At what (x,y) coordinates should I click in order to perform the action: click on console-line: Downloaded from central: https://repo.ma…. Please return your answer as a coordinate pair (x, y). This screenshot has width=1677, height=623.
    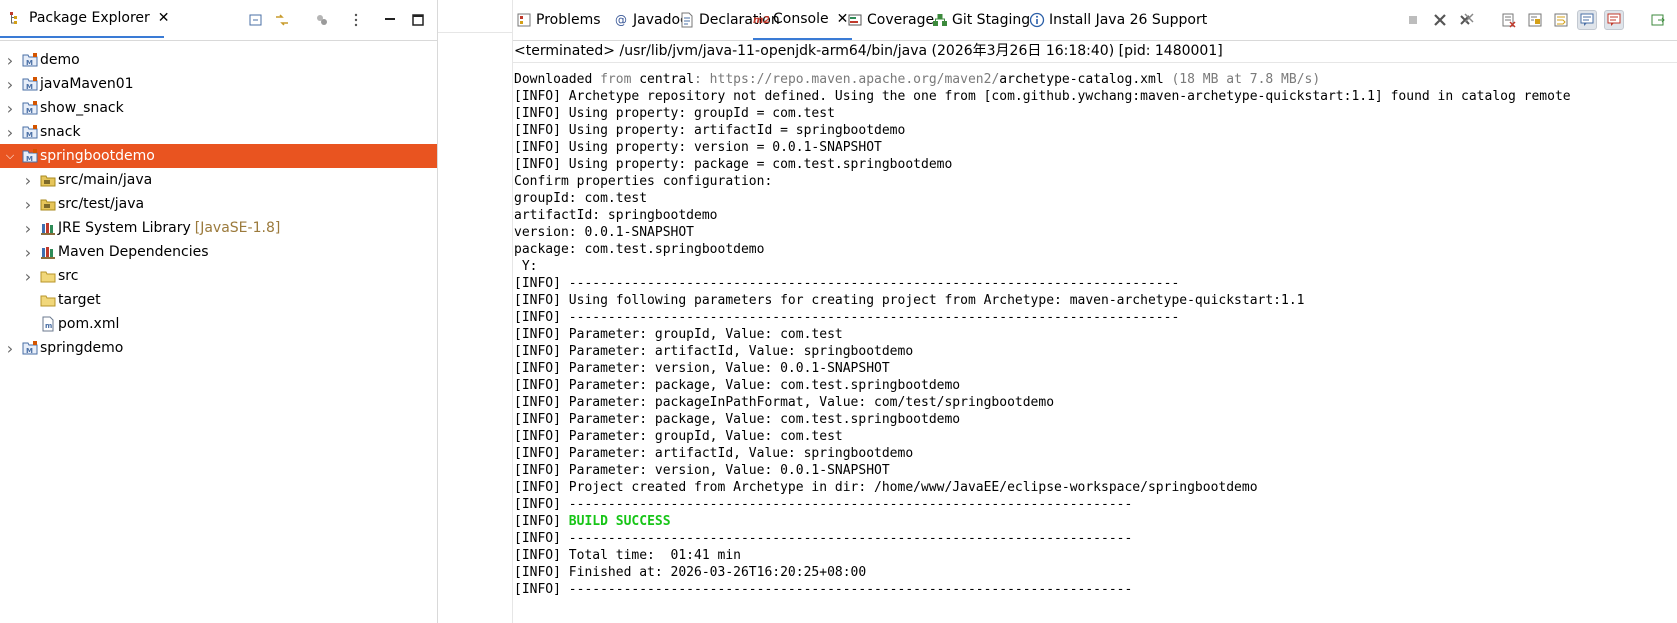
    Looking at the image, I should click on (1095, 79).